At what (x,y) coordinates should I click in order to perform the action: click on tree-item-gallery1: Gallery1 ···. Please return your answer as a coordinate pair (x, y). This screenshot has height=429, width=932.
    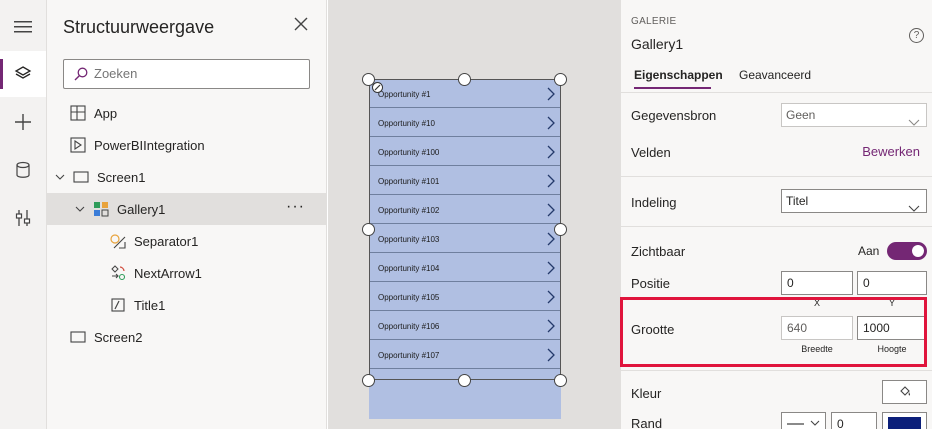
    Looking at the image, I should click on (187, 209).